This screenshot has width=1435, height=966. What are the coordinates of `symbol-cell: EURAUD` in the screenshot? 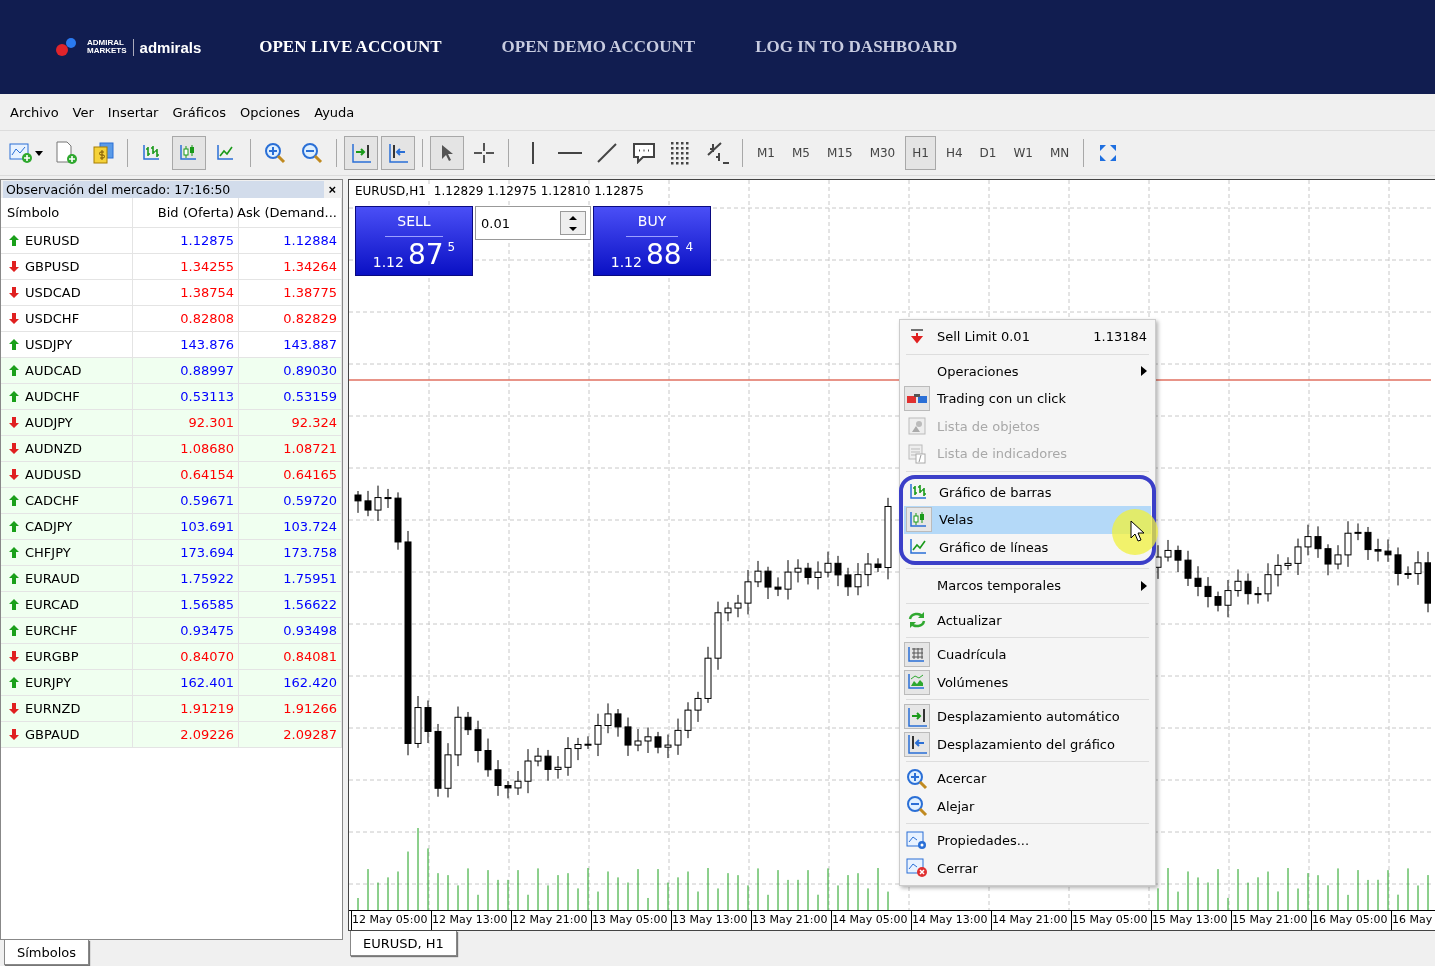 It's located at (67, 579).